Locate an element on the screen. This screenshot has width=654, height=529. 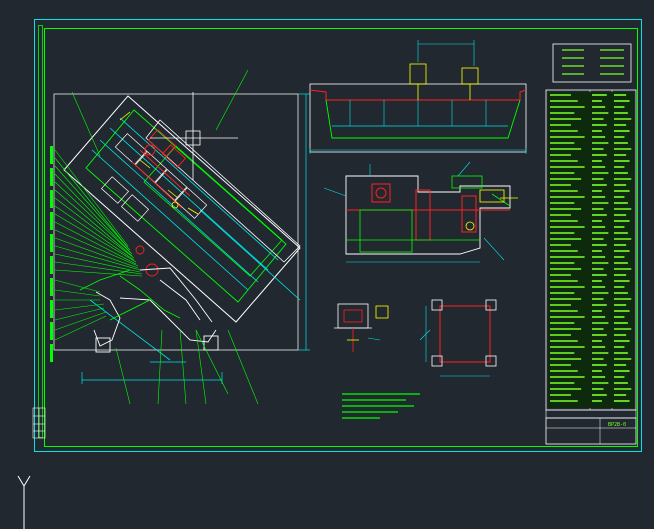
parts-list-table: BP2B-0 is located at coordinates (591, 244).